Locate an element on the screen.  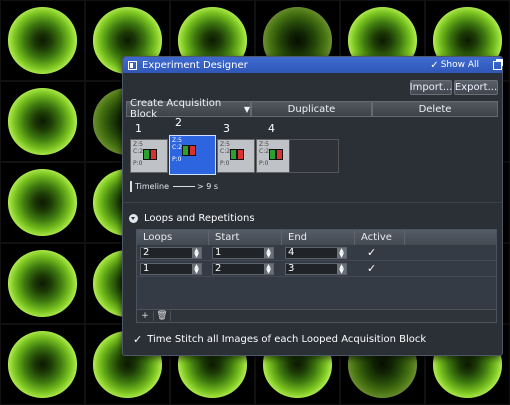
block-number: 4 is located at coordinates (271, 128).